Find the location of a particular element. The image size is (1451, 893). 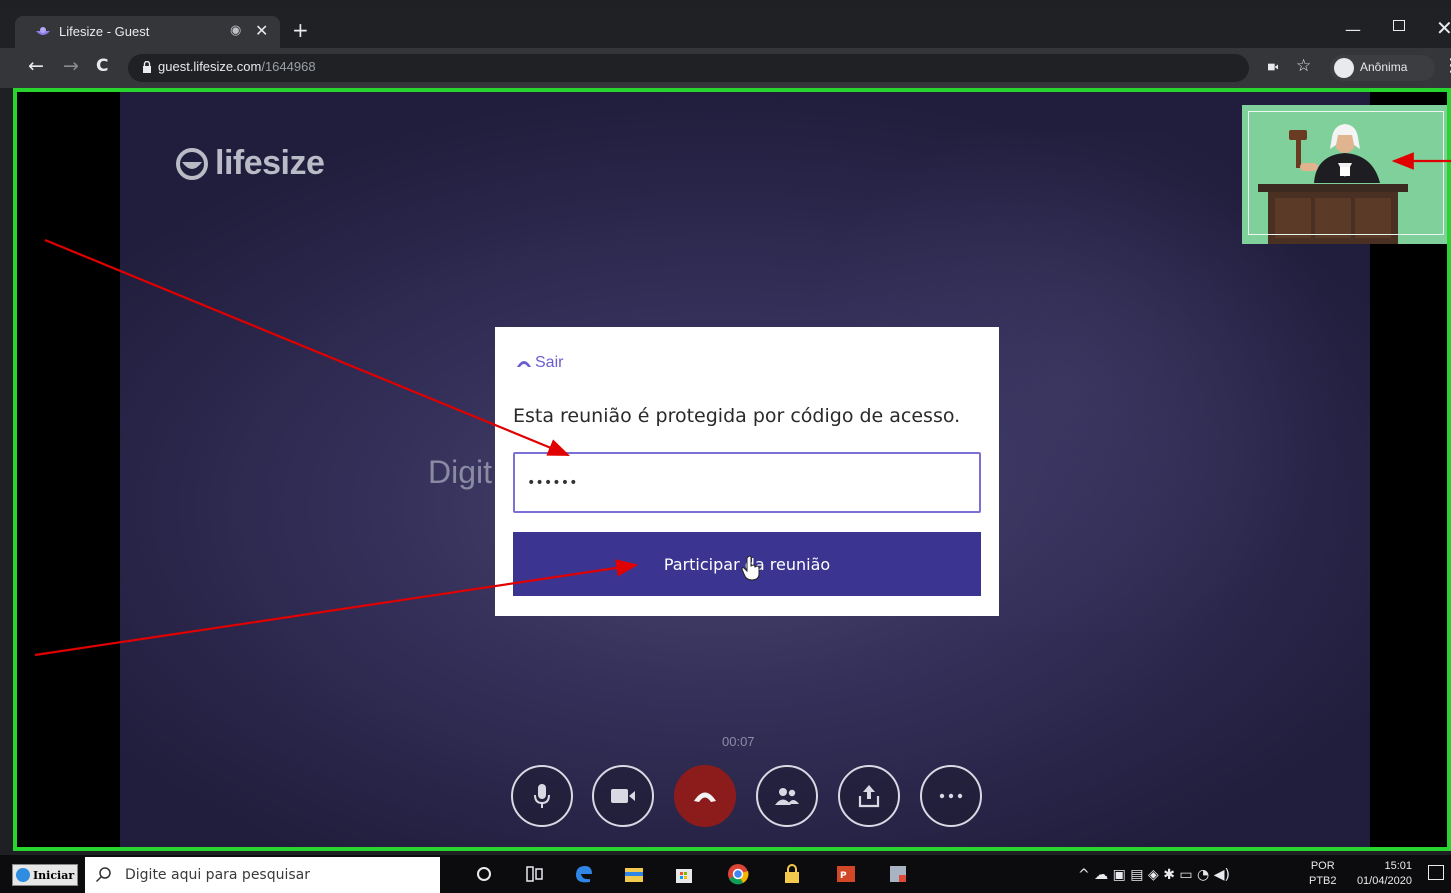

url-text: guest.lifesize.com/1644968 is located at coordinates (237, 66).